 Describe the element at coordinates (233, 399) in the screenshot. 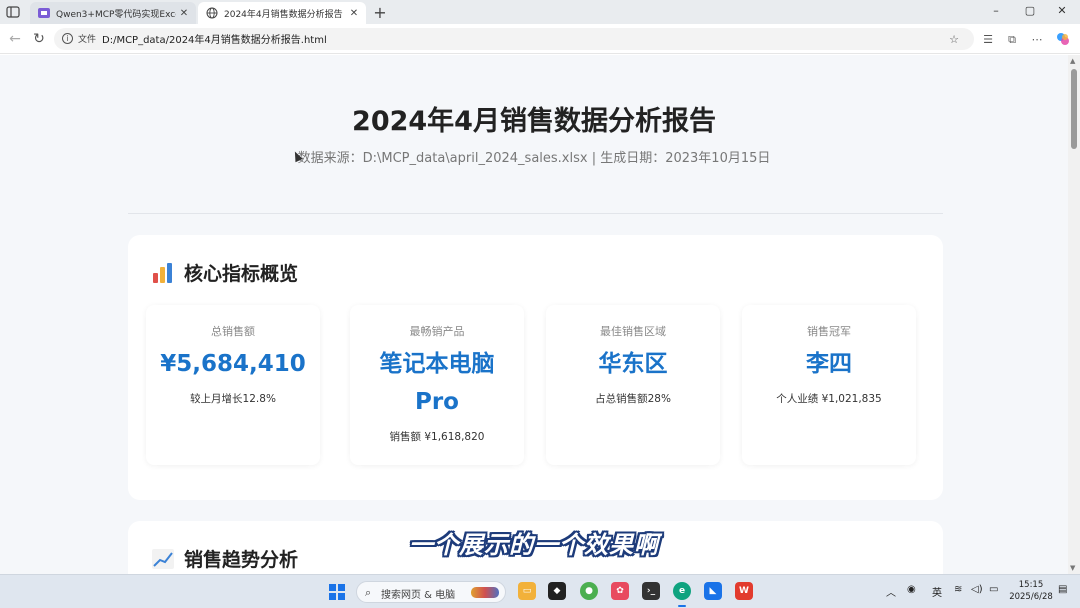

I see `kpi-note: 较上月增长12.8%` at that location.